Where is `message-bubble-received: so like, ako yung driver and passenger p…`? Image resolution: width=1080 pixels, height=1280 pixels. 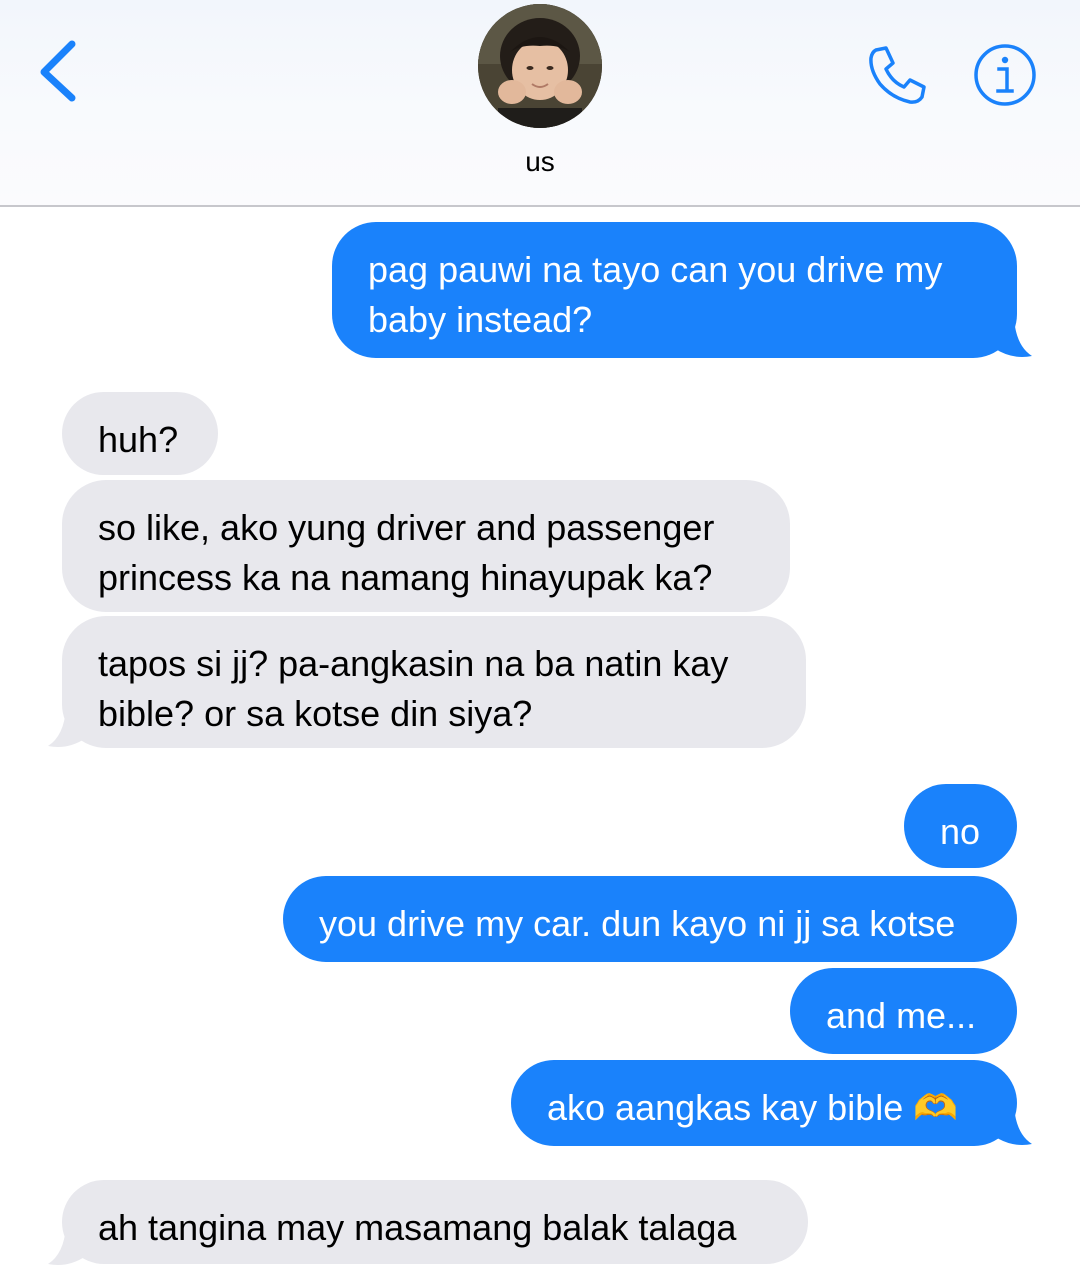
message-bubble-received: so like, ako yung driver and passenger p… is located at coordinates (426, 546).